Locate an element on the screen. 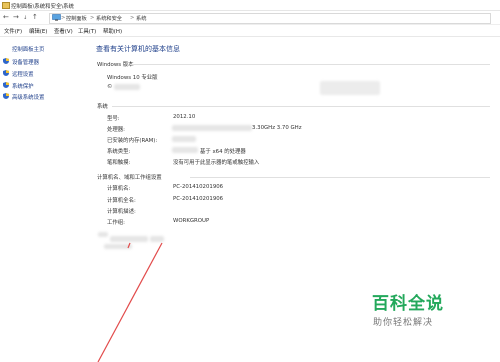 The height and width of the screenshot is (362, 500). watermark-logo-icon is located at coordinates (356, 304).